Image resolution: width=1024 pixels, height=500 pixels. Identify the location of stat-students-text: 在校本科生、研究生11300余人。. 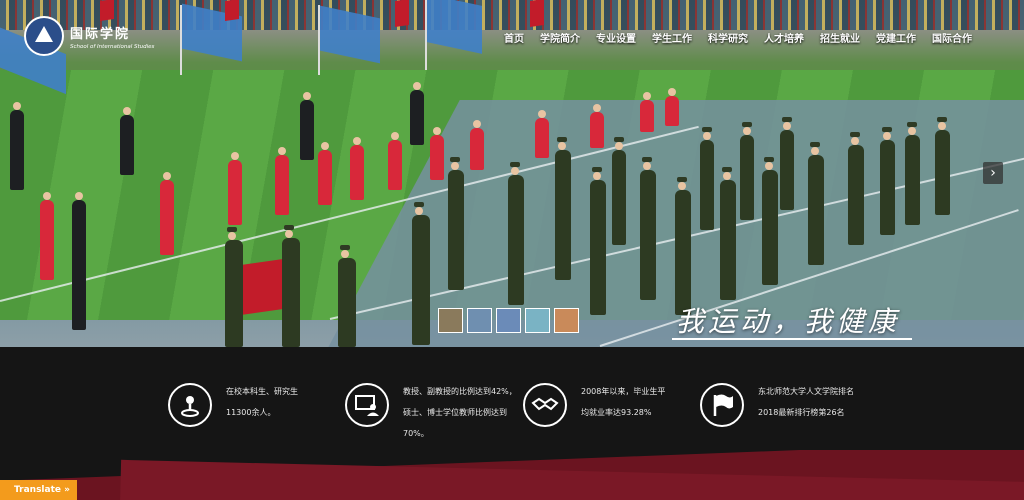
(262, 402).